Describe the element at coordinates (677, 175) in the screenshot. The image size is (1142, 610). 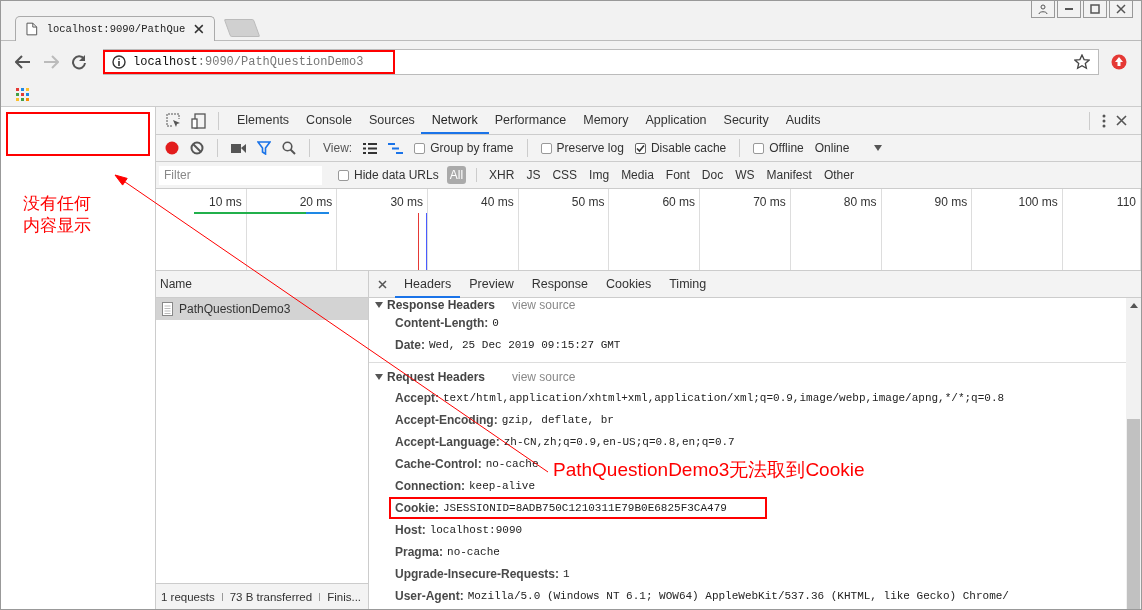
I see `type-filter: Font` at that location.